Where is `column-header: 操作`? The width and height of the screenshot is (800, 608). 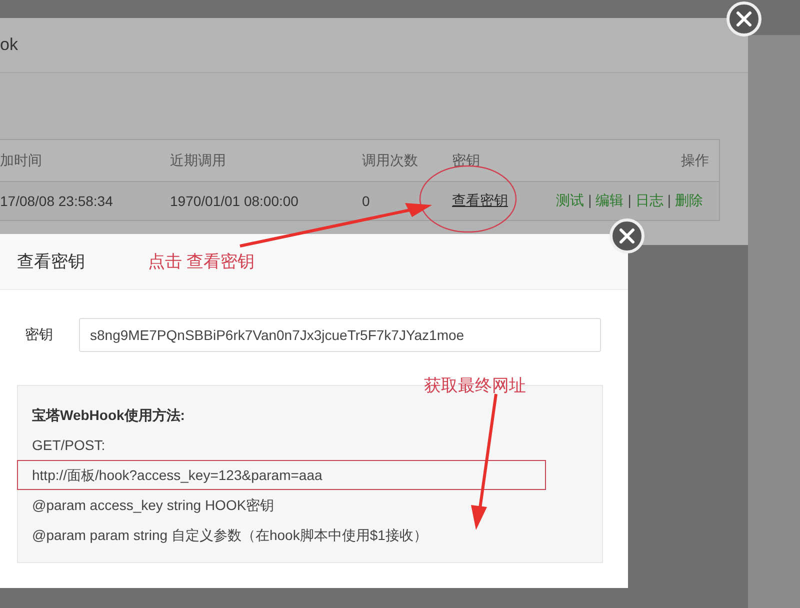 column-header: 操作 is located at coordinates (695, 161).